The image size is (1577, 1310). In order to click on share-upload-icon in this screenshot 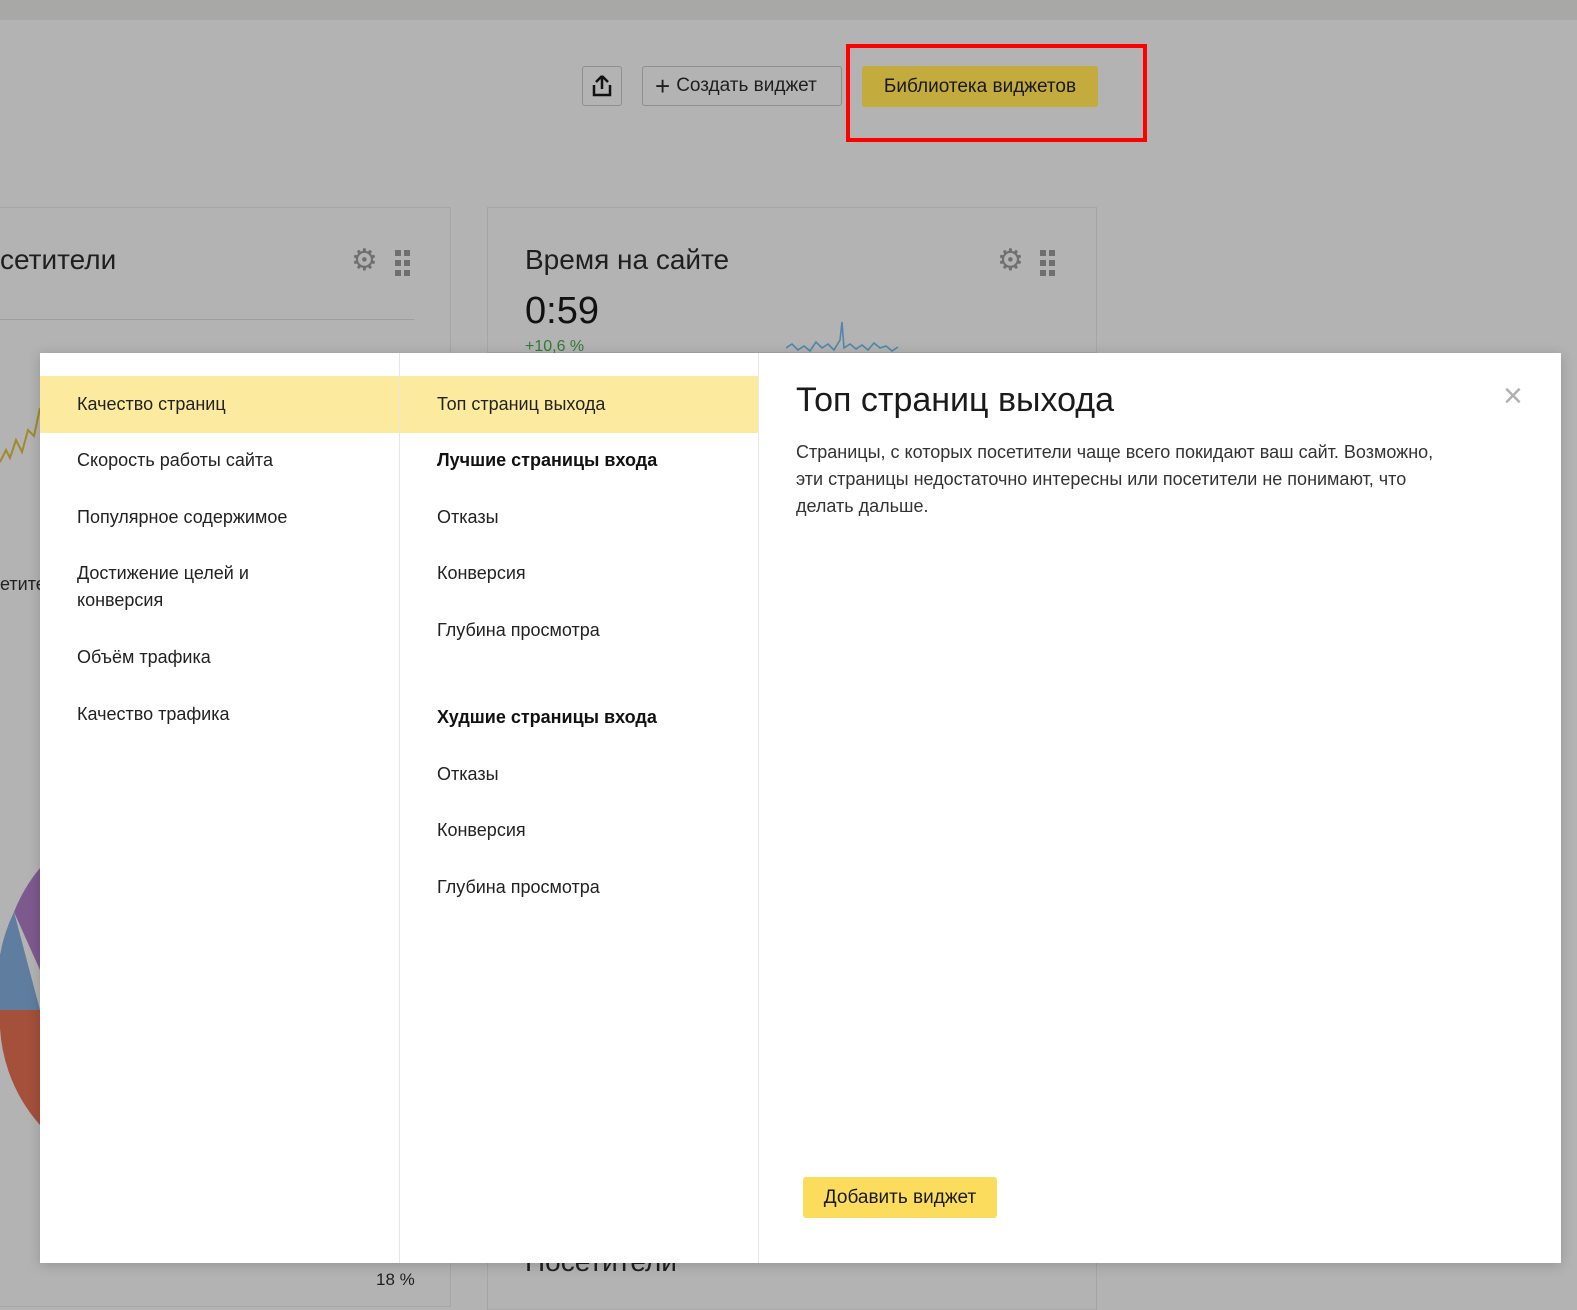, I will do `click(602, 86)`.